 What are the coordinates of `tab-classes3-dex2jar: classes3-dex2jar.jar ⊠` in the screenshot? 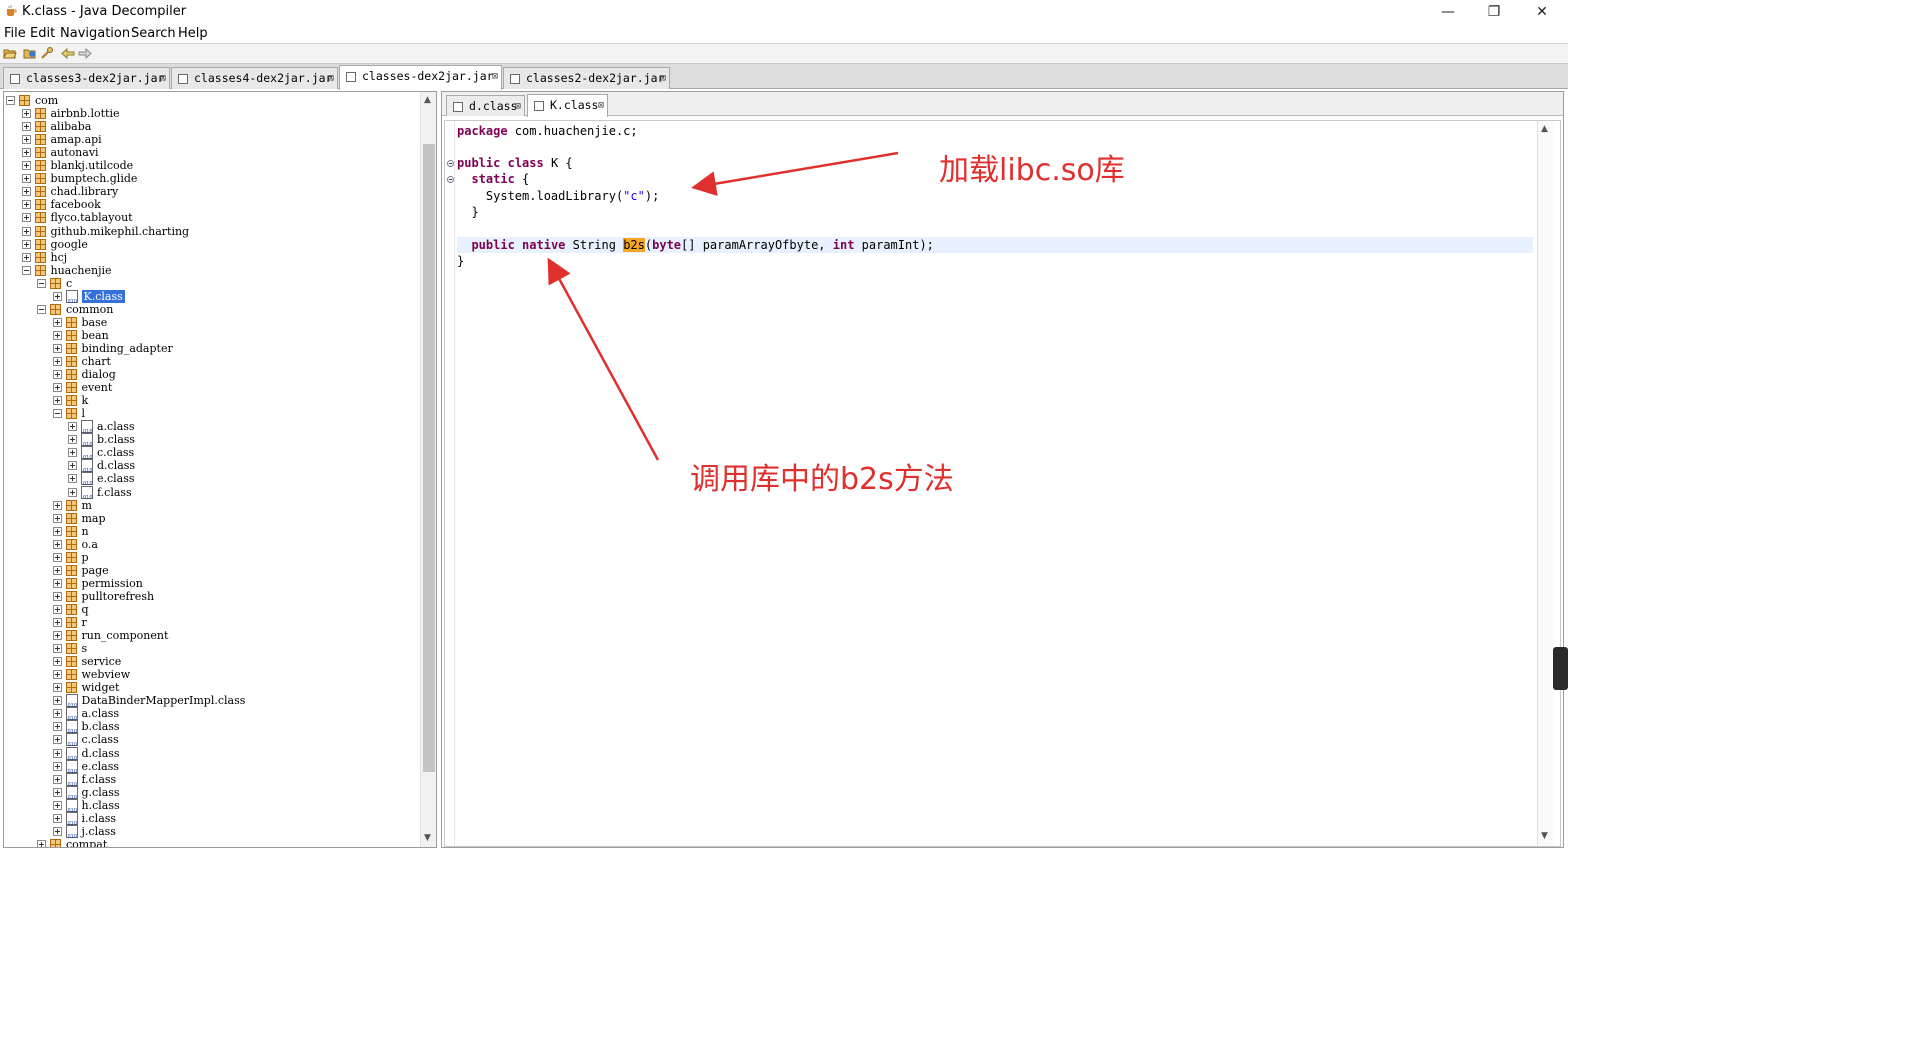 It's located at (86, 78).